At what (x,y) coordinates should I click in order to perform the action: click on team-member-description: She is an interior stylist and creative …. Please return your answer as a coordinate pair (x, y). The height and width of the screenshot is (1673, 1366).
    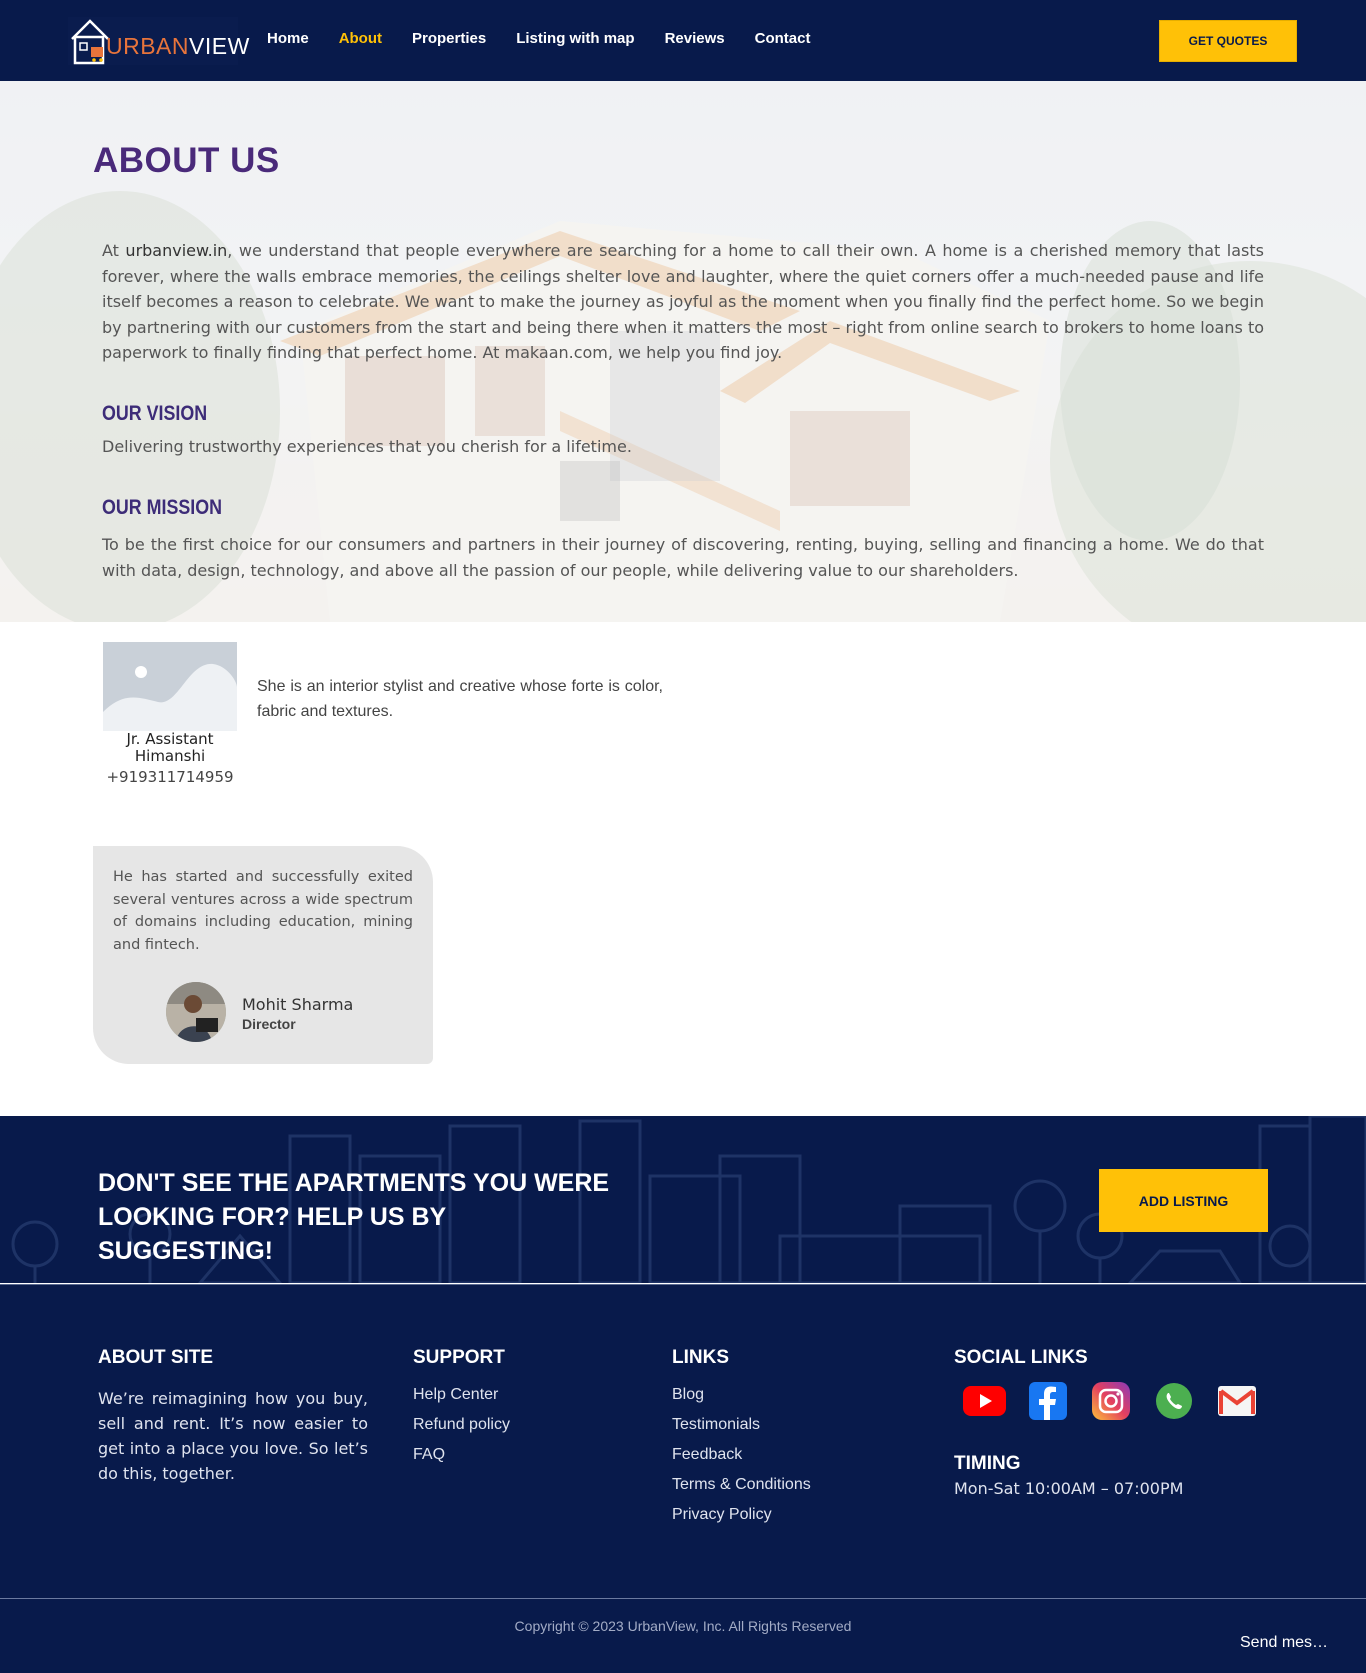
    Looking at the image, I should click on (460, 699).